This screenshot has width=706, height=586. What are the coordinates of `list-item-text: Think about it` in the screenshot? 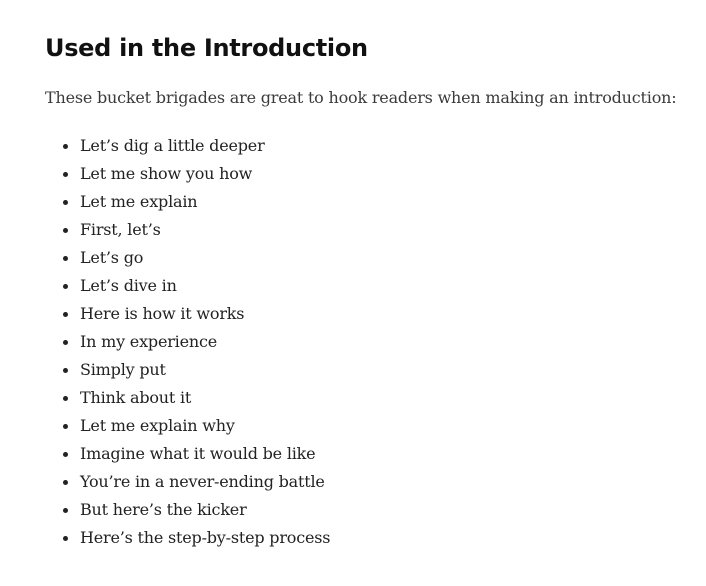 It's located at (136, 397).